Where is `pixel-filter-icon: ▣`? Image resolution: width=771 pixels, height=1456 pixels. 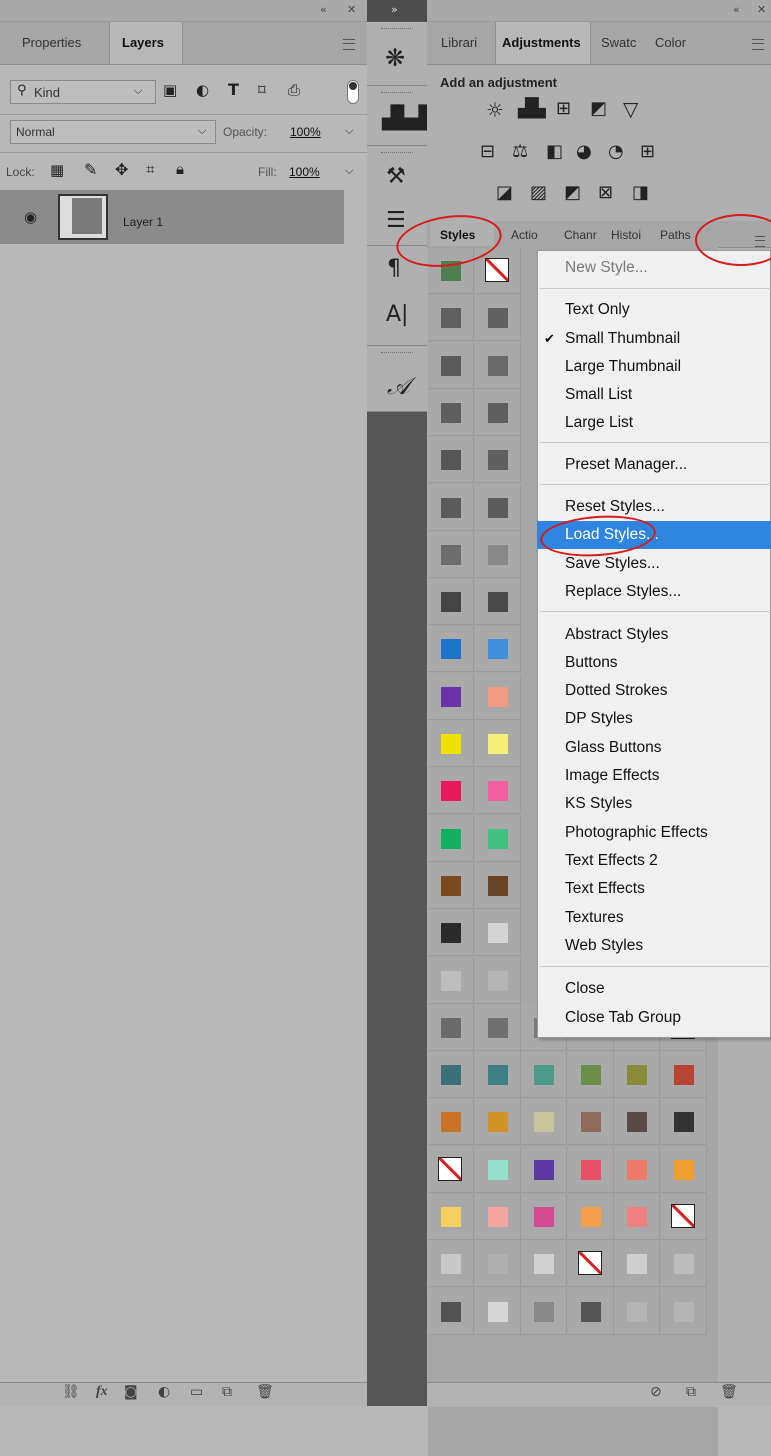 pixel-filter-icon: ▣ is located at coordinates (170, 90).